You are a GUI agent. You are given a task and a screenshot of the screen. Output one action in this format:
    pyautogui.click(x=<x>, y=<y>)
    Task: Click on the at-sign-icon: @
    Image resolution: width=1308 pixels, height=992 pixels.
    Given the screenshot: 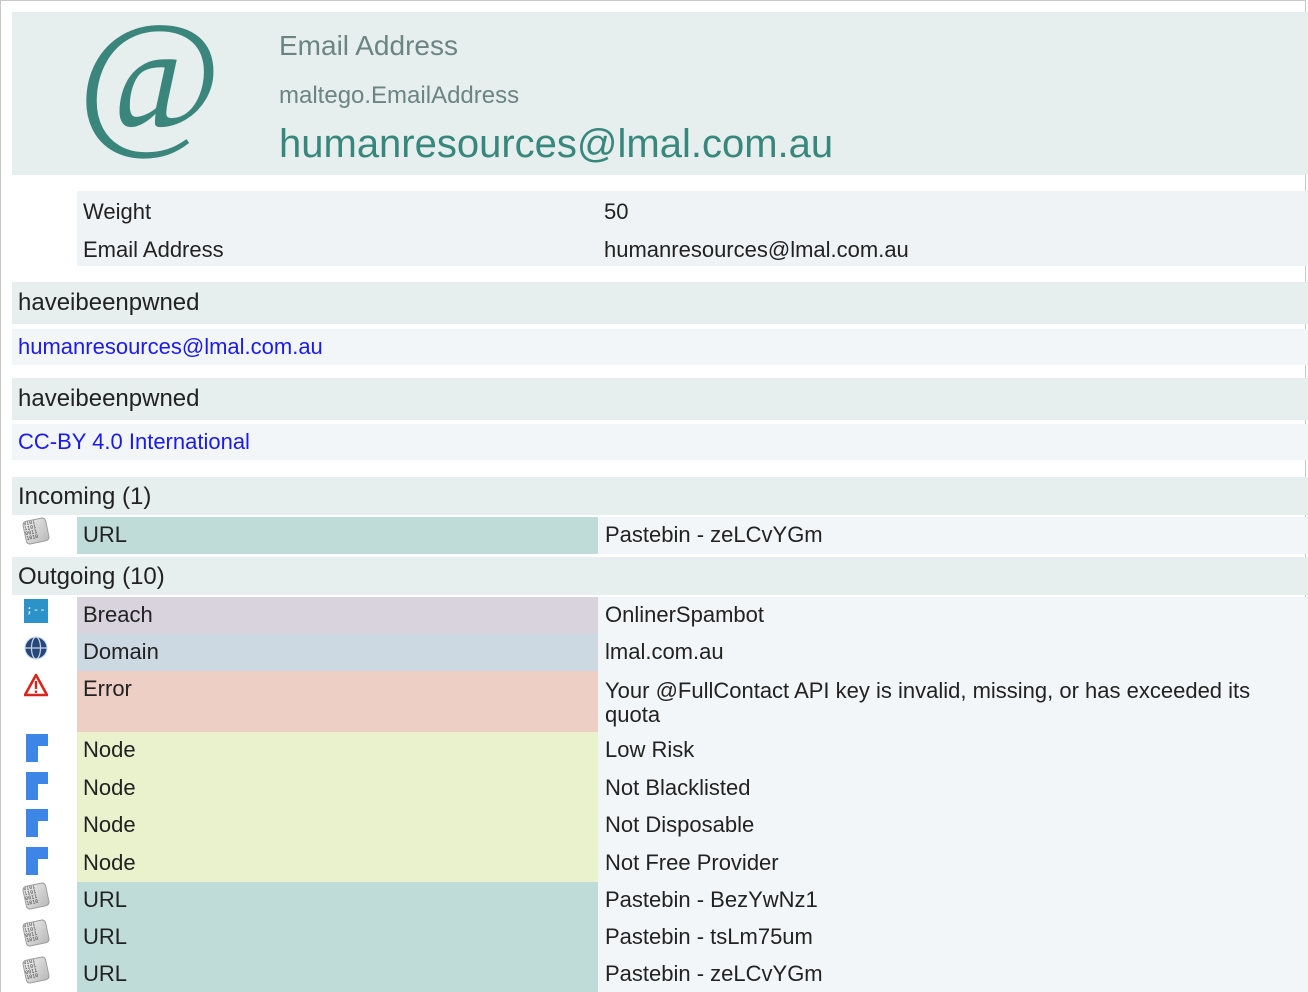 What is the action you would take?
    pyautogui.click(x=150, y=81)
    